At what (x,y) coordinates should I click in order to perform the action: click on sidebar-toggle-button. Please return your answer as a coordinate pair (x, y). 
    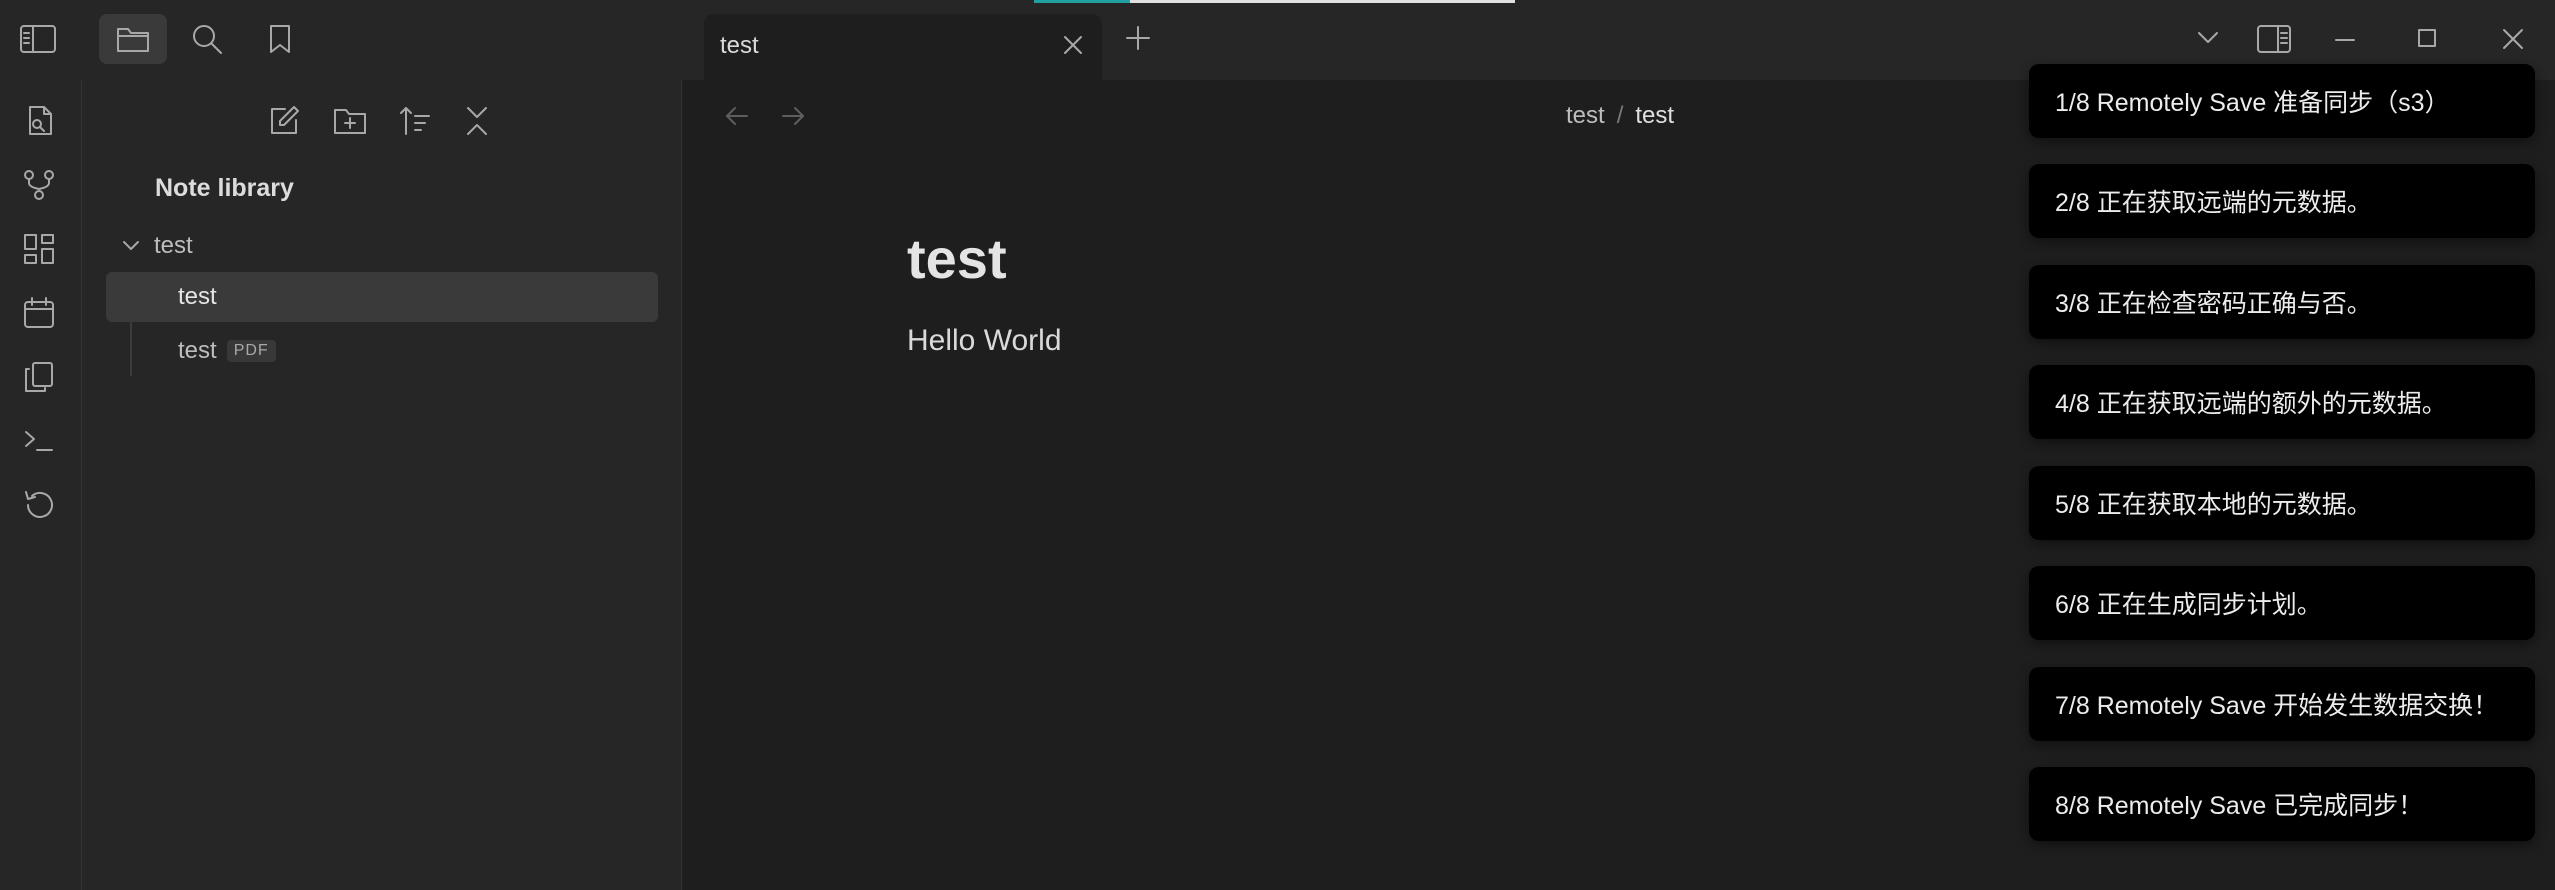
    Looking at the image, I should click on (38, 39).